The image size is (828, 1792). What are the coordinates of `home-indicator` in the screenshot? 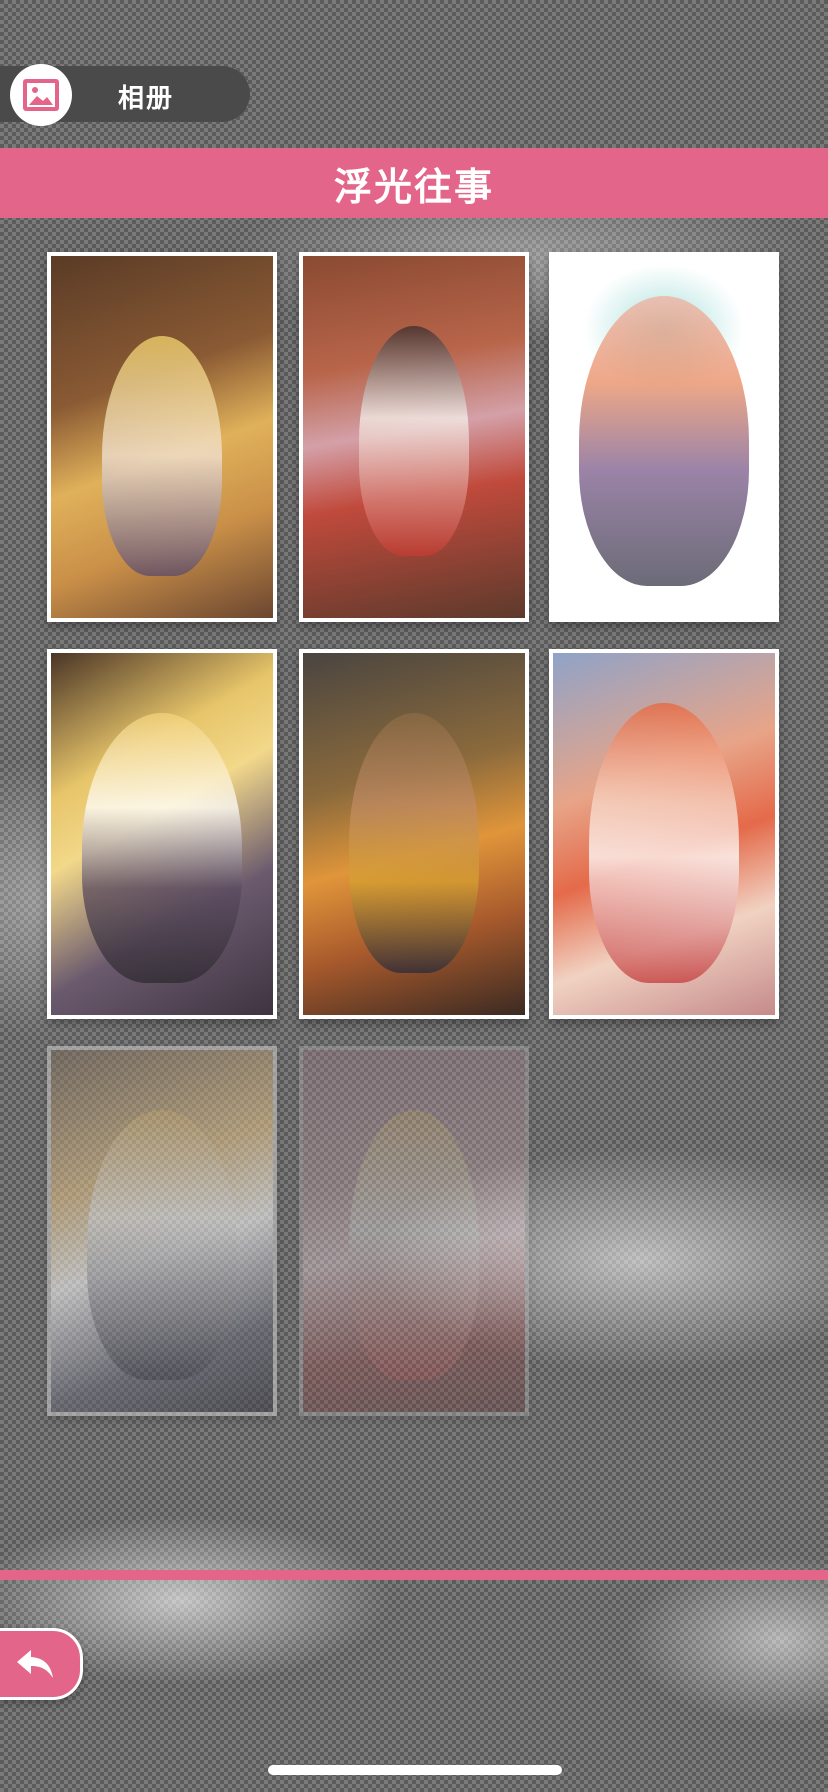 It's located at (415, 1770).